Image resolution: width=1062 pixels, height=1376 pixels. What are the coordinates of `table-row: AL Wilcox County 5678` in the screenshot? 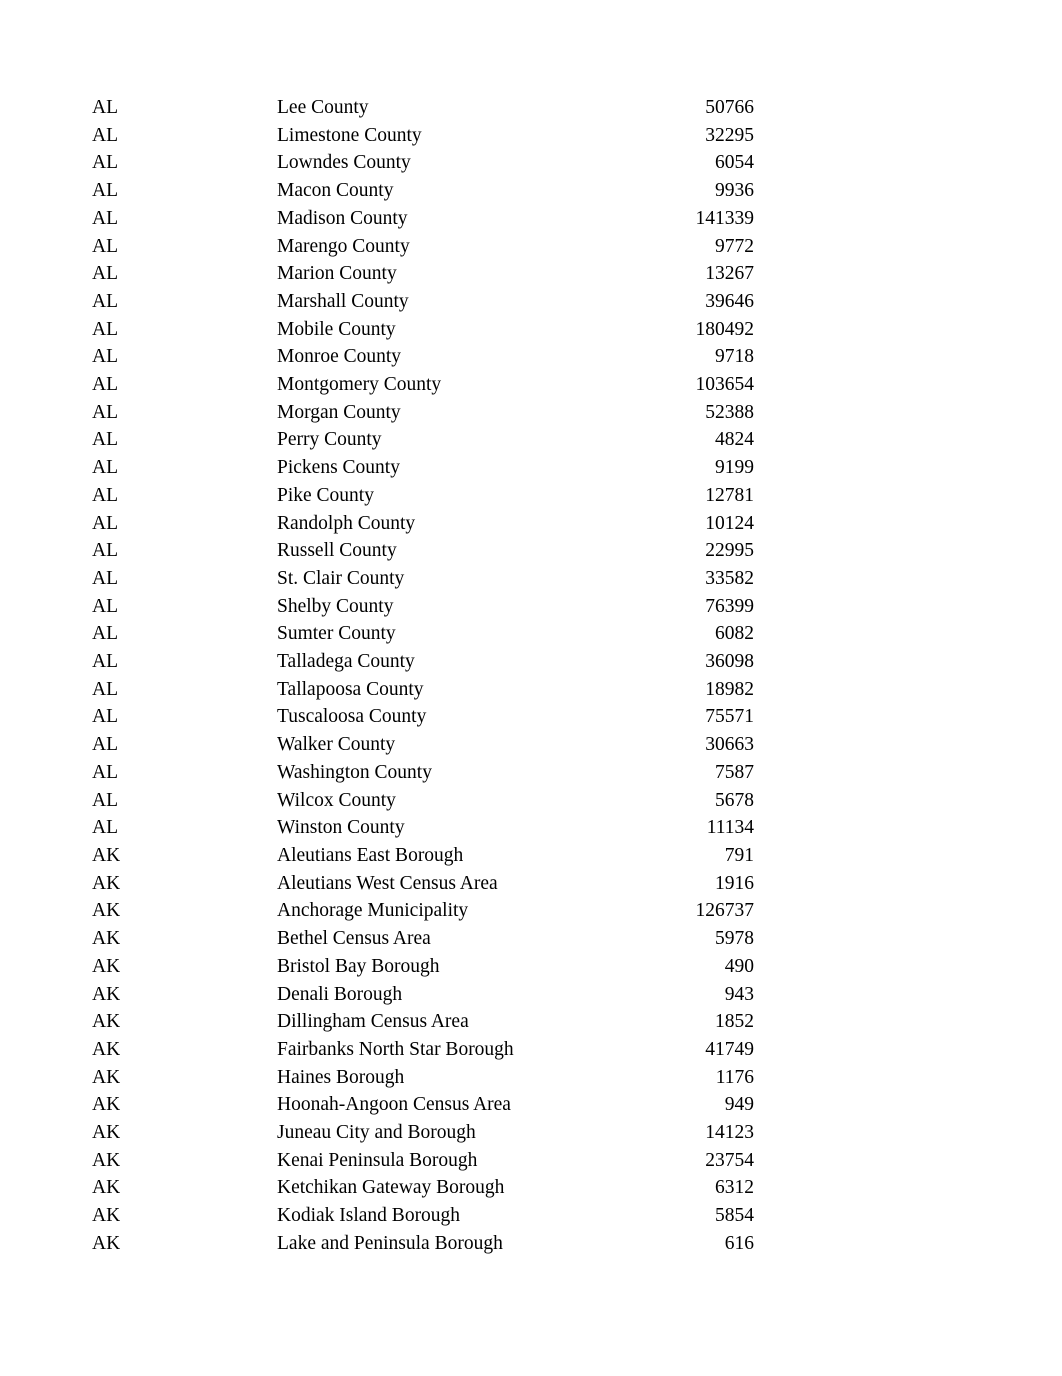 It's located at (423, 801).